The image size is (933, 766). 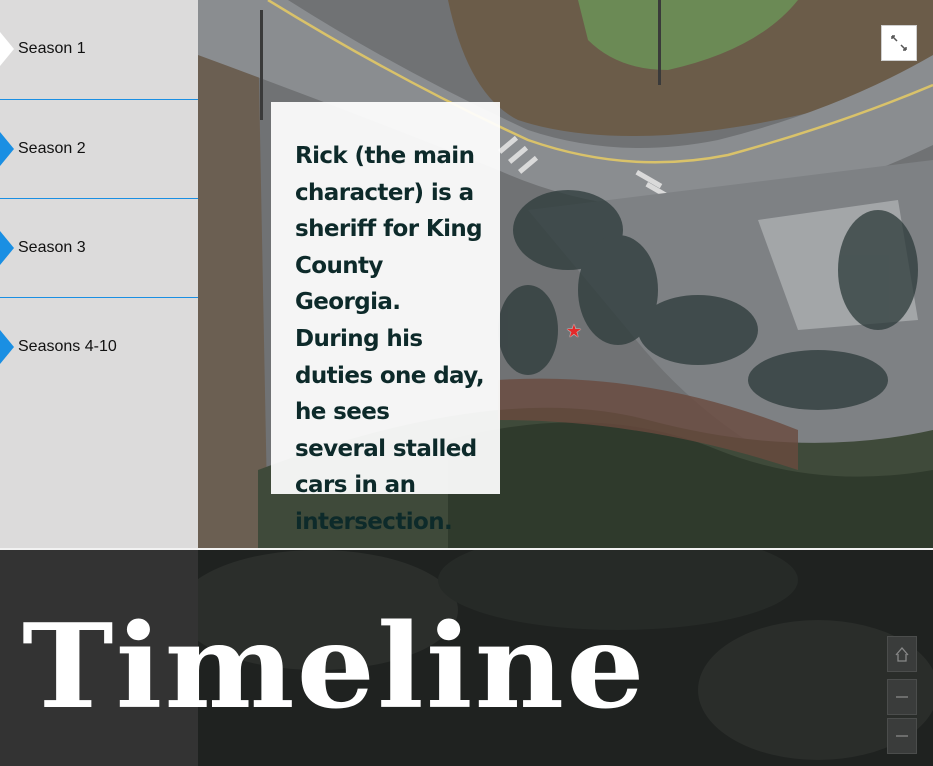 I want to click on fullscreen-button, so click(x=899, y=43).